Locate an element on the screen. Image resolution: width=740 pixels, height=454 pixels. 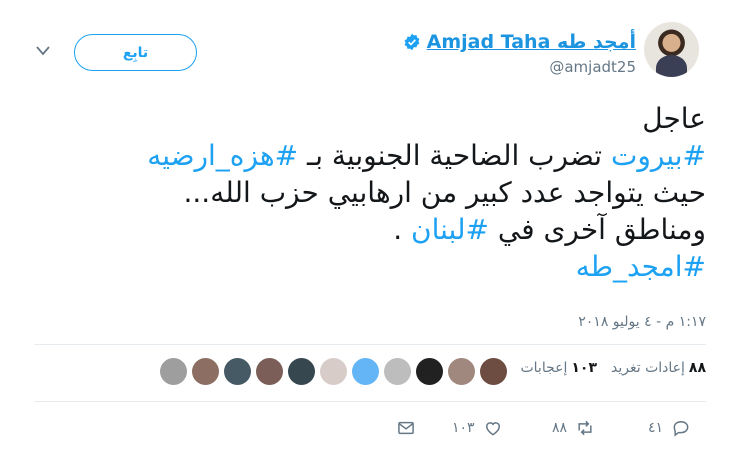
author-display-name: Amjad Taha أمجد طه is located at coordinates (531, 42).